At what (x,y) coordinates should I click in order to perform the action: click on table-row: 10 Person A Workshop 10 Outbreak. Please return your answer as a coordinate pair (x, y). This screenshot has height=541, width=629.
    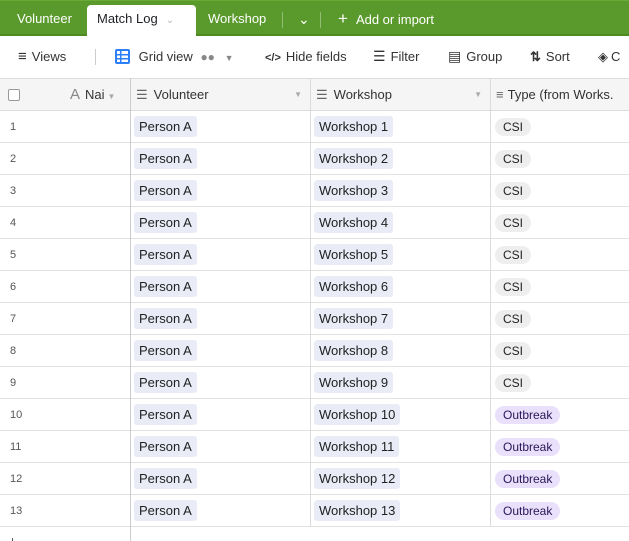
    Looking at the image, I should click on (314, 415).